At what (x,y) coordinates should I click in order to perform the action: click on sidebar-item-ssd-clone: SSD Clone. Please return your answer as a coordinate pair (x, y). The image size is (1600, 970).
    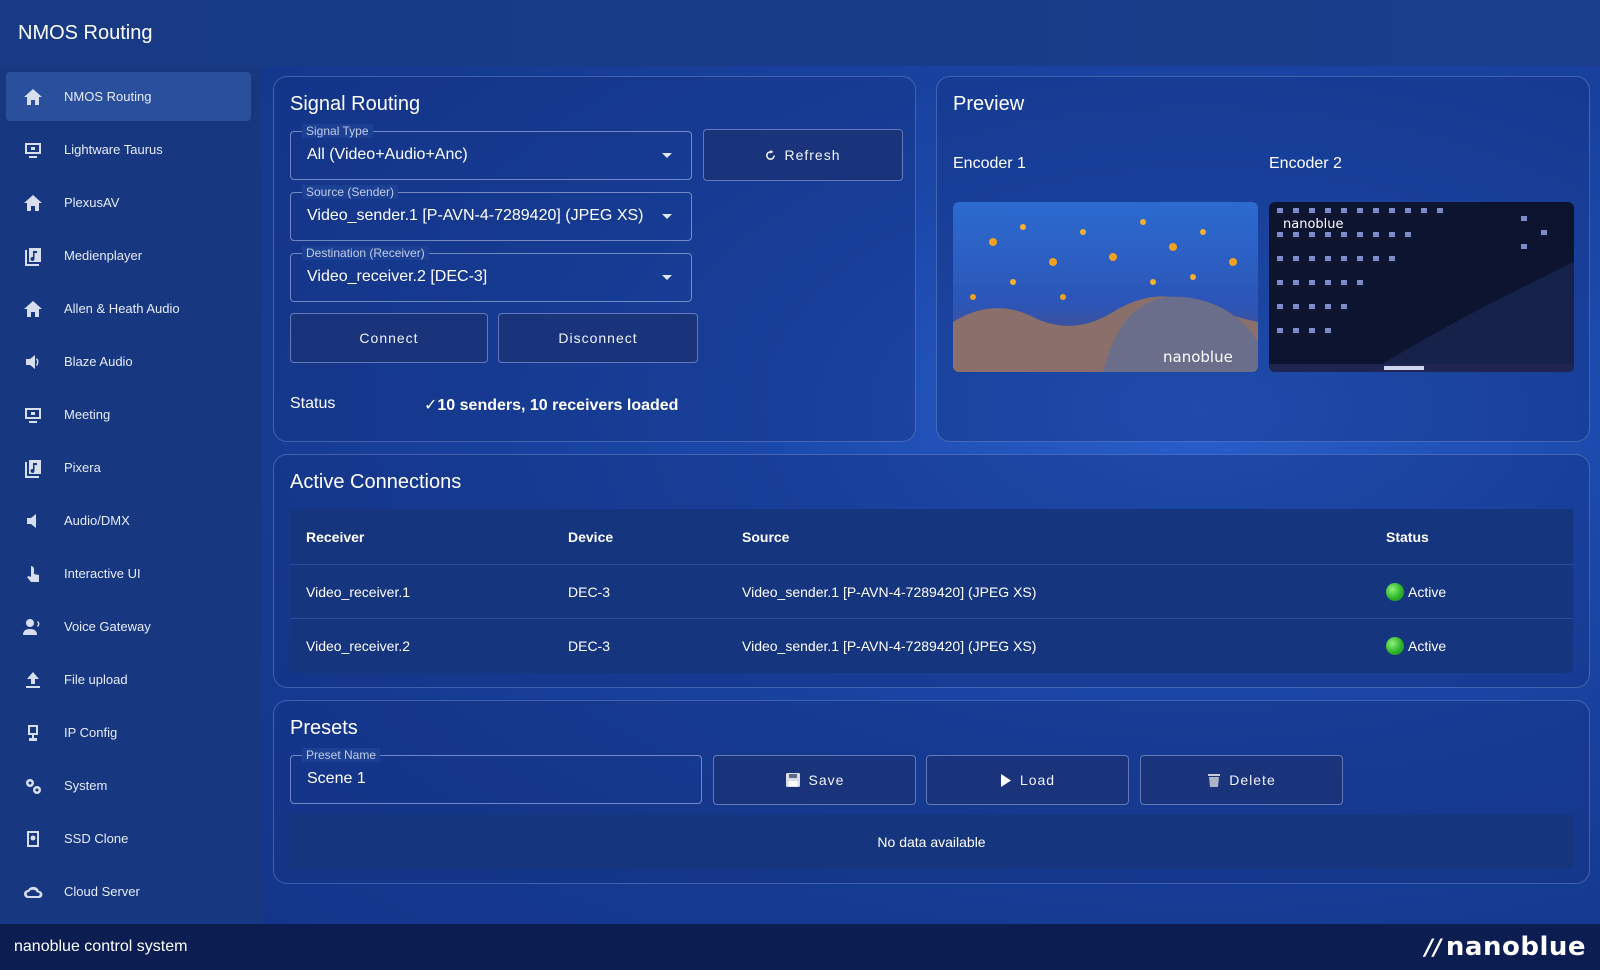
    Looking at the image, I should click on (128, 838).